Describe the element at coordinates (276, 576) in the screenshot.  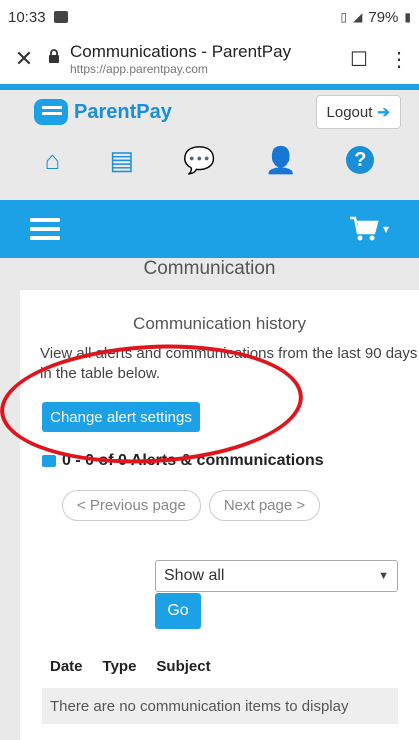
I see `filter-select: Show all ▼` at that location.